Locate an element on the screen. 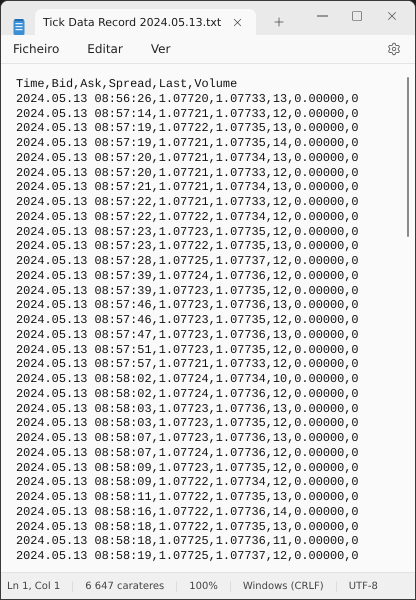  menu-item: Ficheiro is located at coordinates (36, 49).